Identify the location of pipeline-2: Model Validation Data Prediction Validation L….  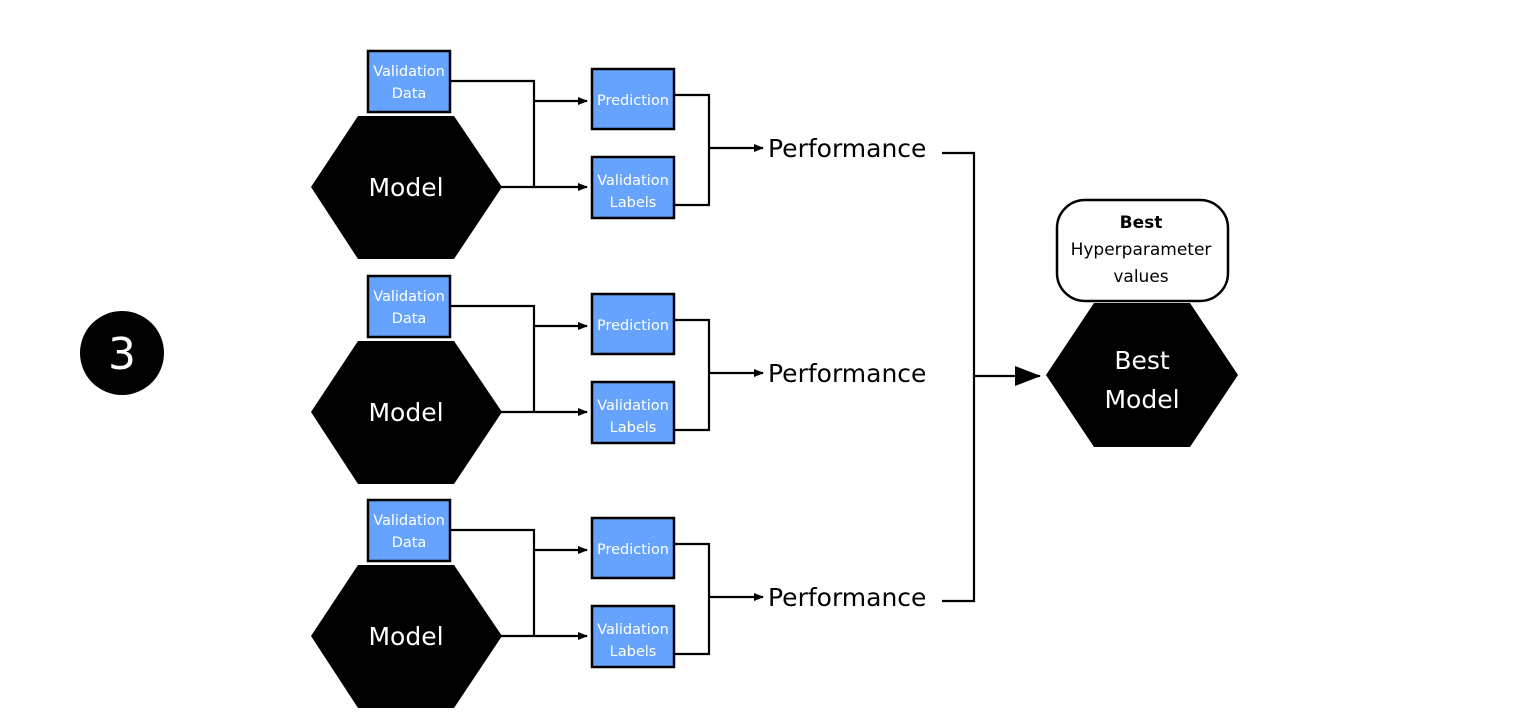
(618, 379).